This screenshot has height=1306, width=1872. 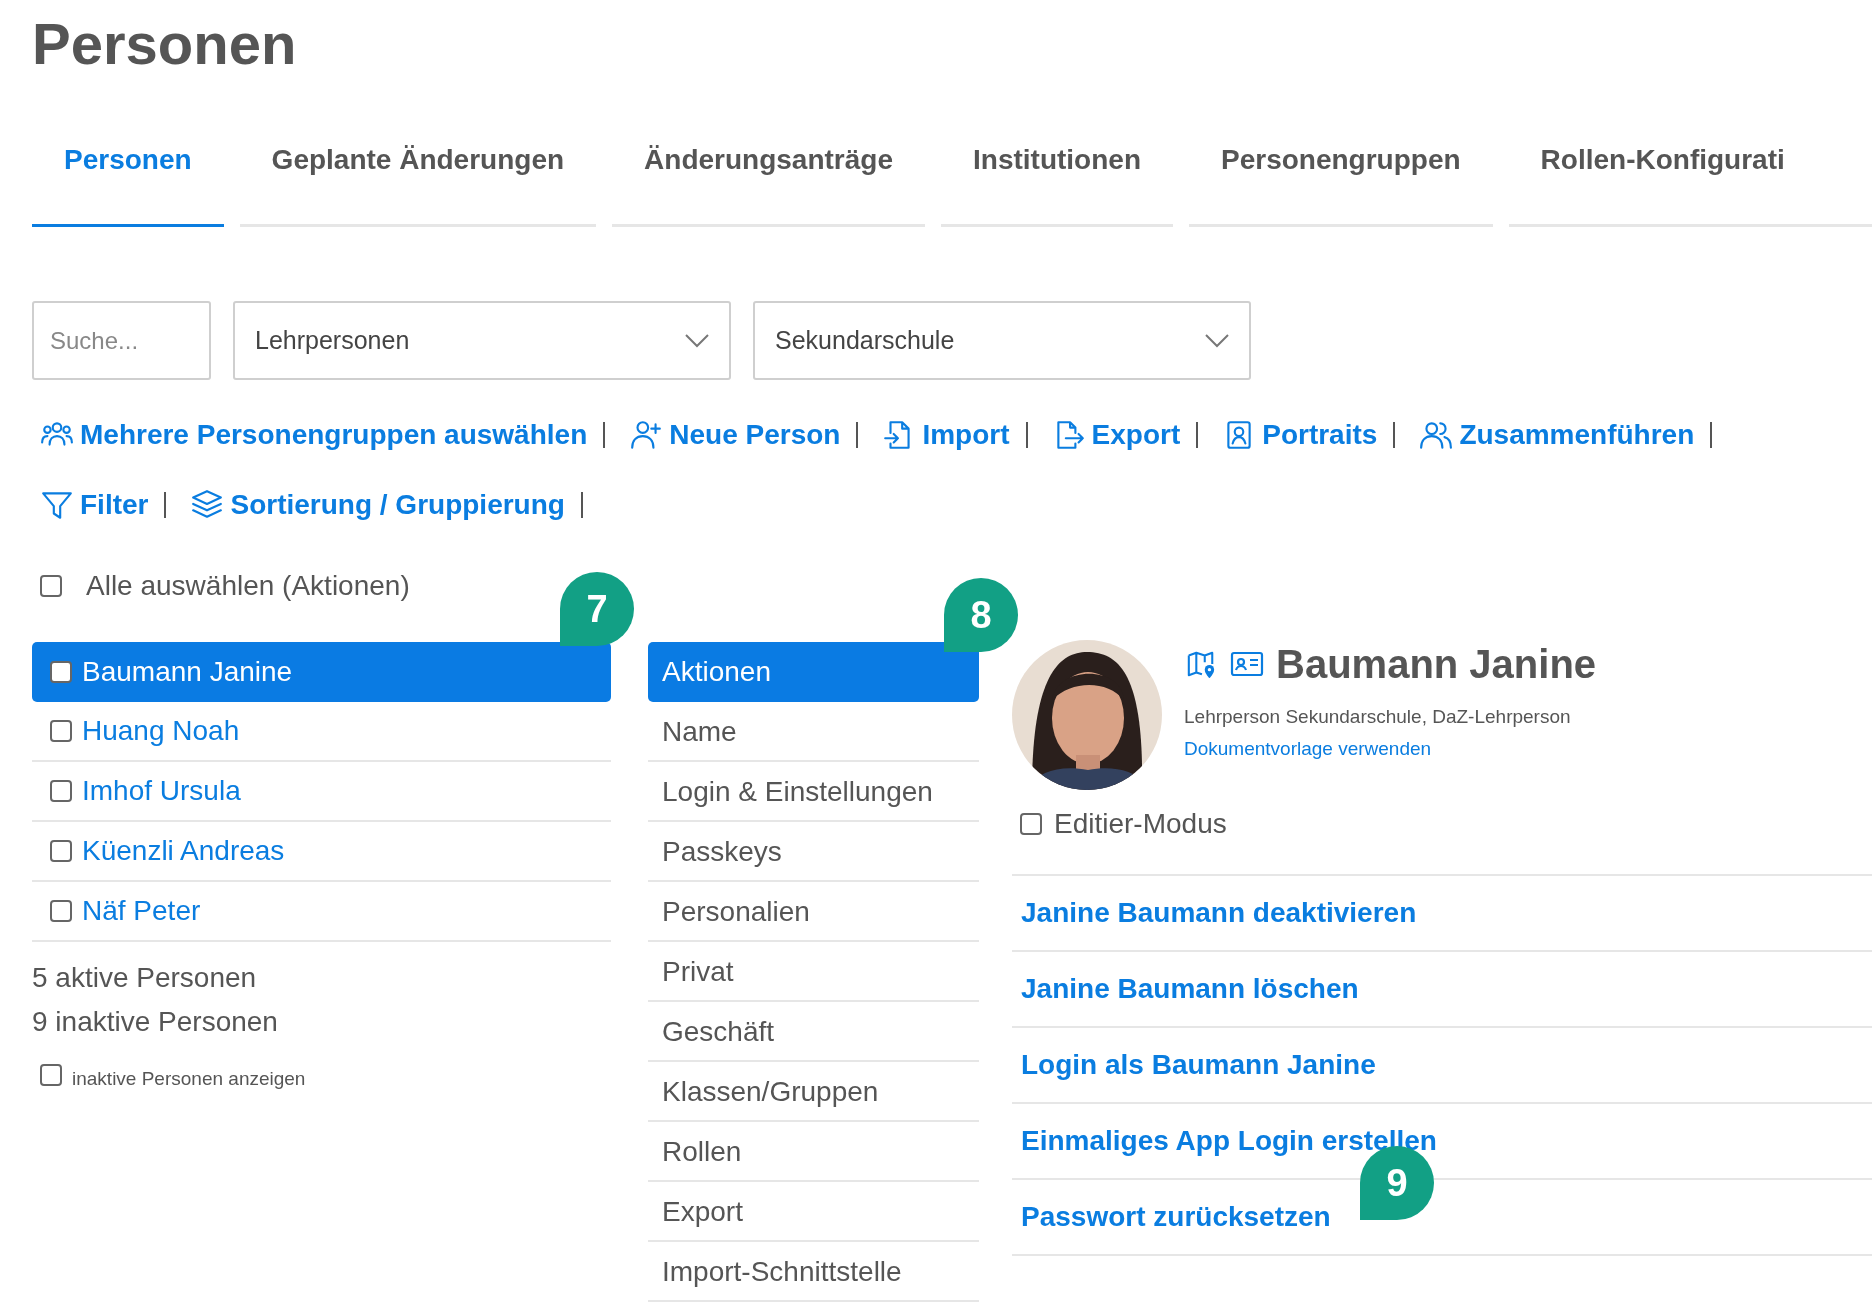 I want to click on section-list-item: Geschäft, so click(x=813, y=1032).